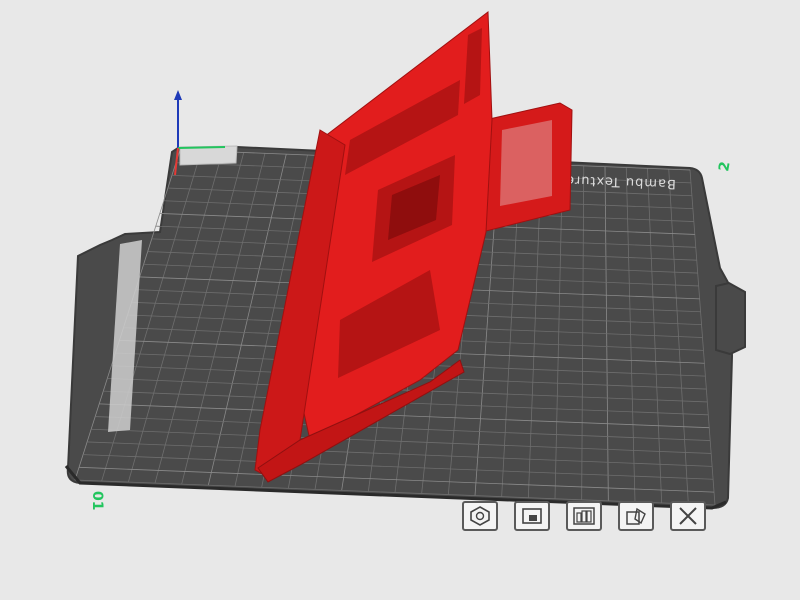  I want to click on bottom-toolbar, so click(592, 518).